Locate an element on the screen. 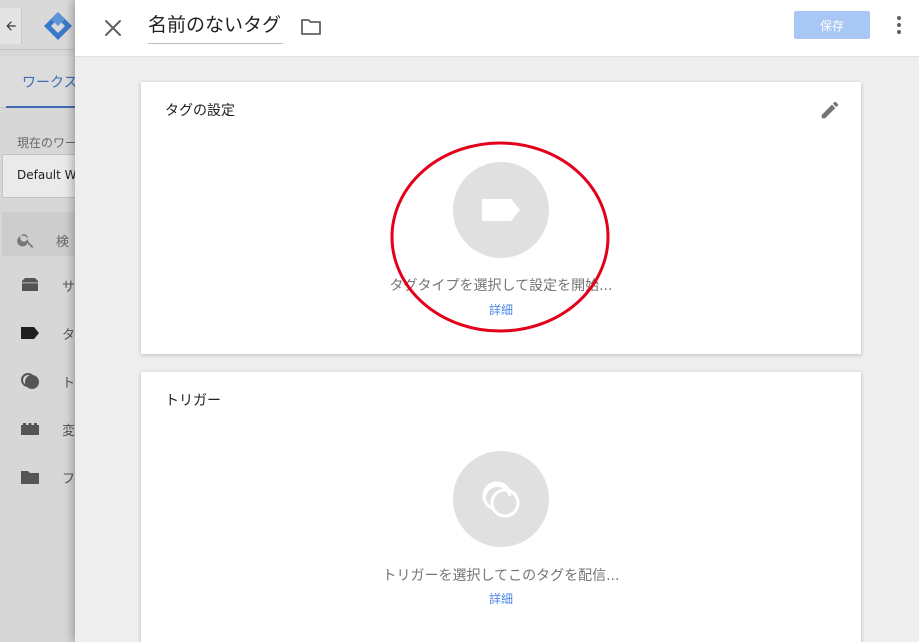  back-arrow-icon is located at coordinates (10, 26).